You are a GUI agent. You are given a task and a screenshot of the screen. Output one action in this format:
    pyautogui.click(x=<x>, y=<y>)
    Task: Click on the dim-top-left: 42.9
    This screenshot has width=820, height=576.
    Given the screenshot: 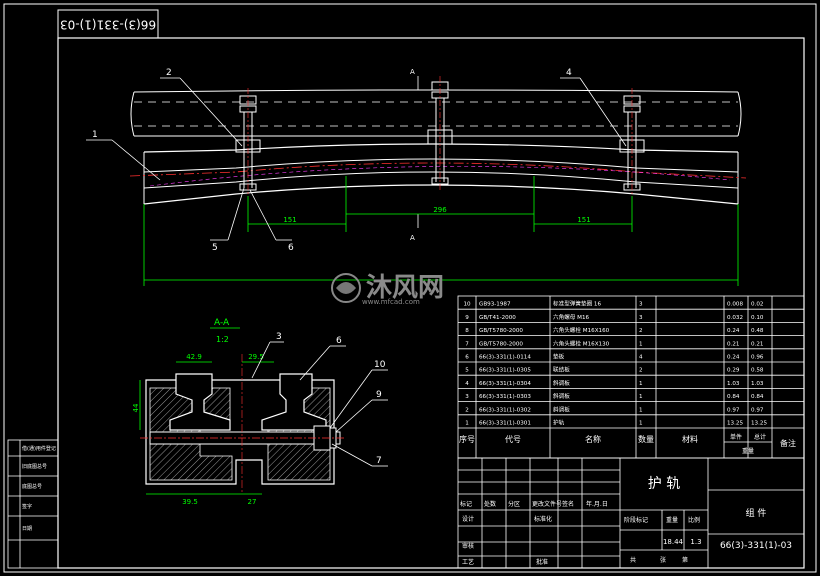 What is the action you would take?
    pyautogui.click(x=194, y=357)
    